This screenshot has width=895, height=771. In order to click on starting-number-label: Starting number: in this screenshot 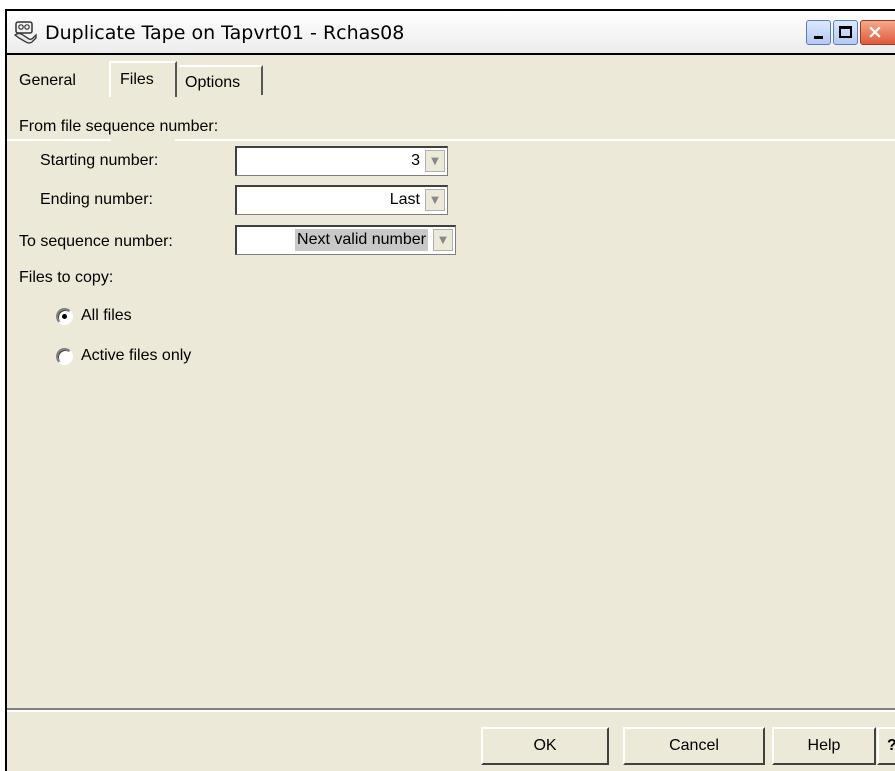, I will do `click(99, 160)`.